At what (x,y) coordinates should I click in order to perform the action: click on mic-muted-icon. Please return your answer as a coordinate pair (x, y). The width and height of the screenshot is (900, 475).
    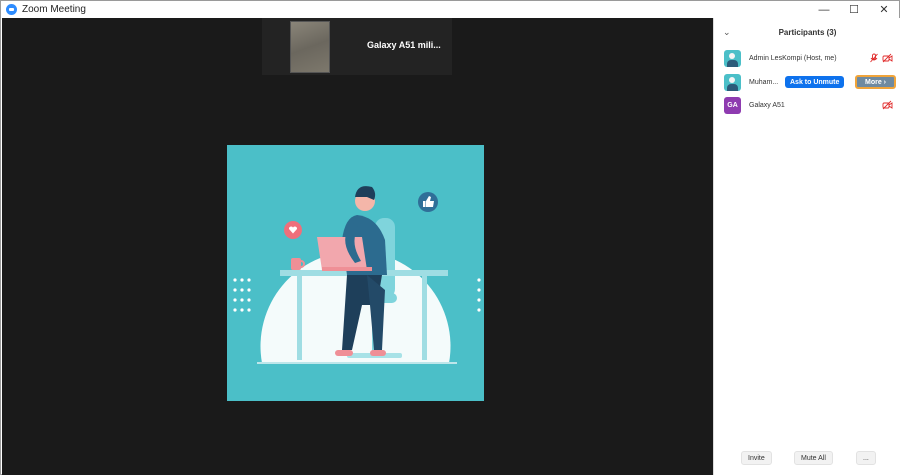
    Looking at the image, I should click on (874, 58).